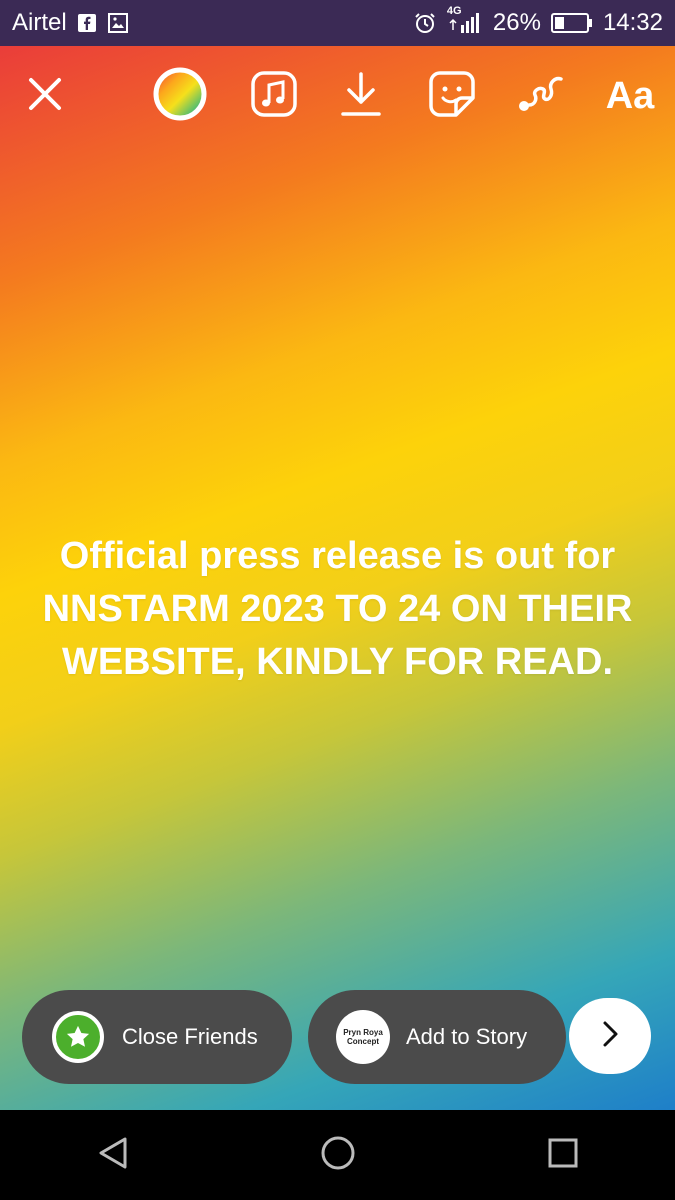 The height and width of the screenshot is (1200, 675). I want to click on close-friends-label: Close Friends, so click(190, 1036).